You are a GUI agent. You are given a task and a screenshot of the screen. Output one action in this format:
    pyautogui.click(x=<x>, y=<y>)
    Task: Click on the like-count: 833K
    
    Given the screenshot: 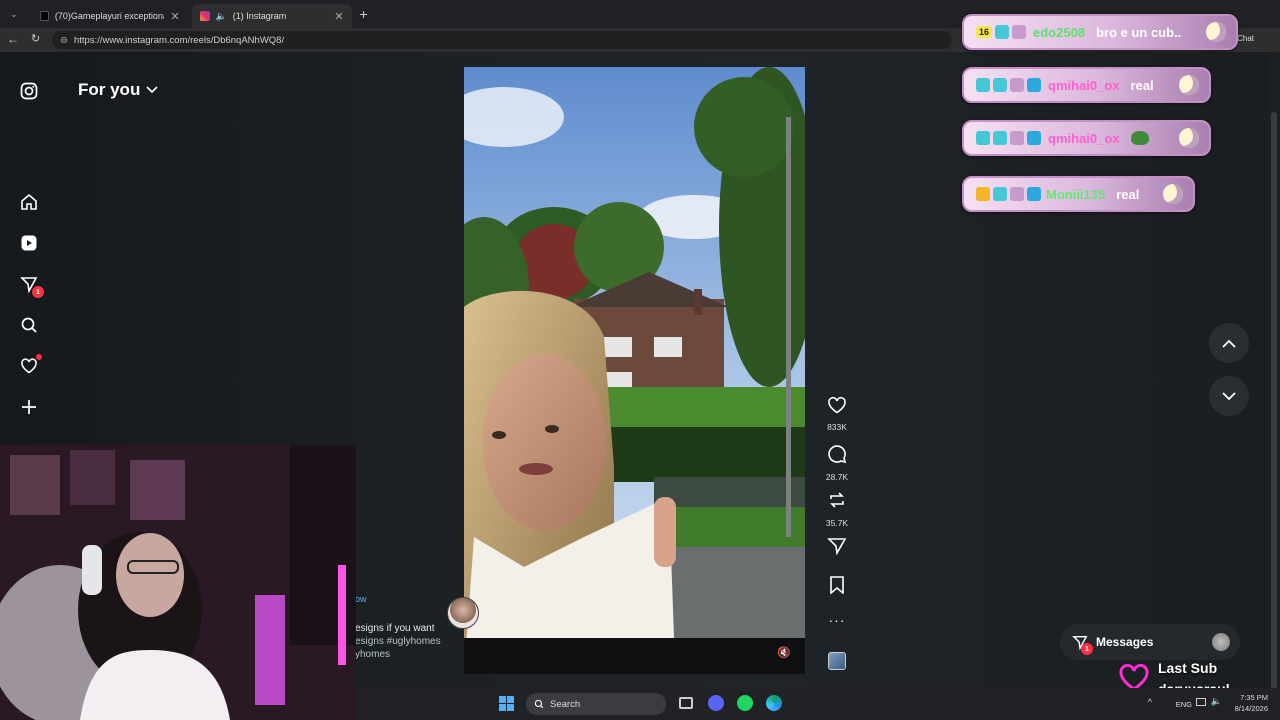 What is the action you would take?
    pyautogui.click(x=837, y=427)
    